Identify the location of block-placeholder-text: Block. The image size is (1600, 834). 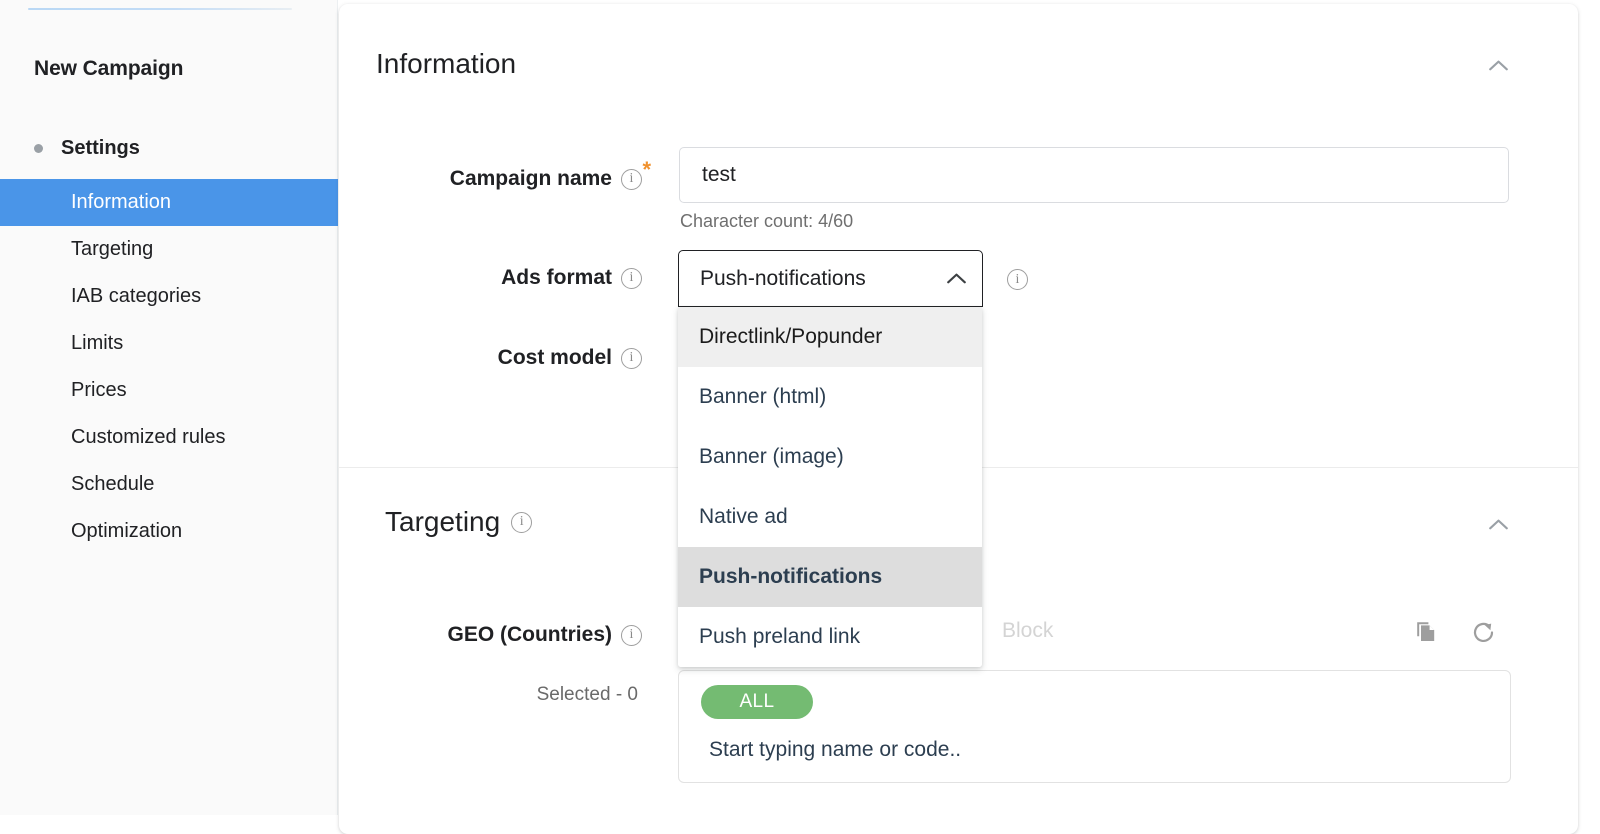
(1027, 631).